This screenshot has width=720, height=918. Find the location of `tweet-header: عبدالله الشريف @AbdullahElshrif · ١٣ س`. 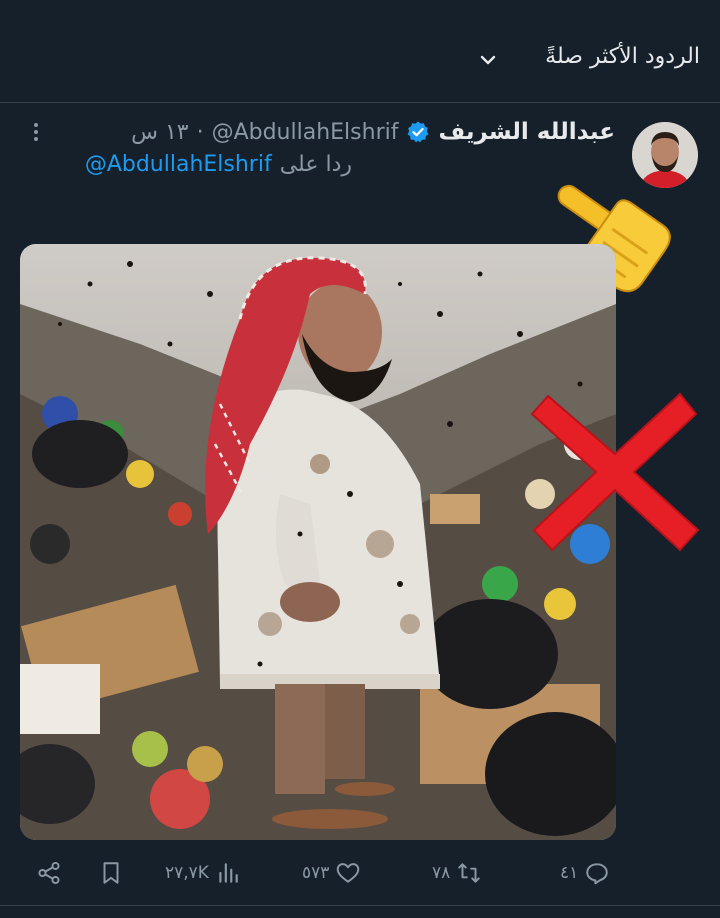

tweet-header: عبدالله الشريف @AbdullahElshrif · ١٣ س is located at coordinates (373, 132).